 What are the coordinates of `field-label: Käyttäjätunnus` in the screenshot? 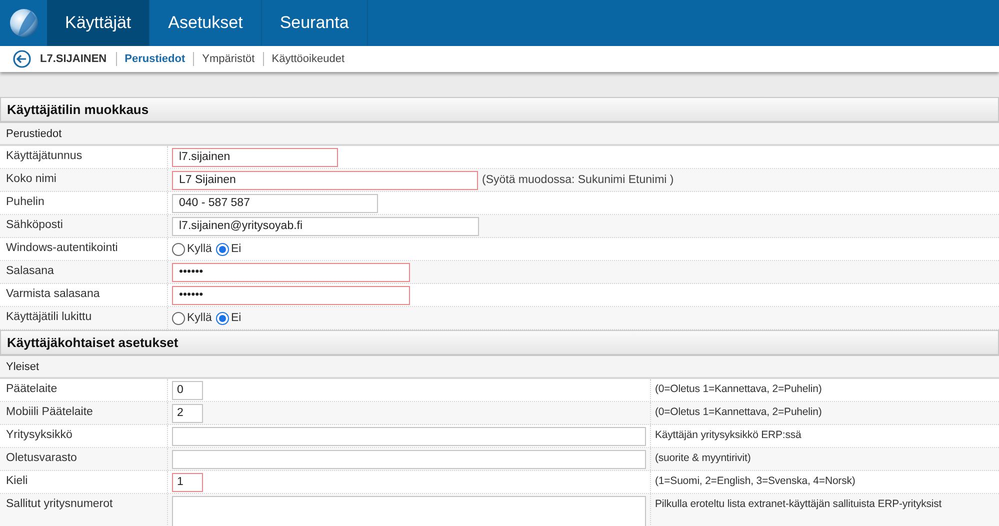 It's located at (84, 157).